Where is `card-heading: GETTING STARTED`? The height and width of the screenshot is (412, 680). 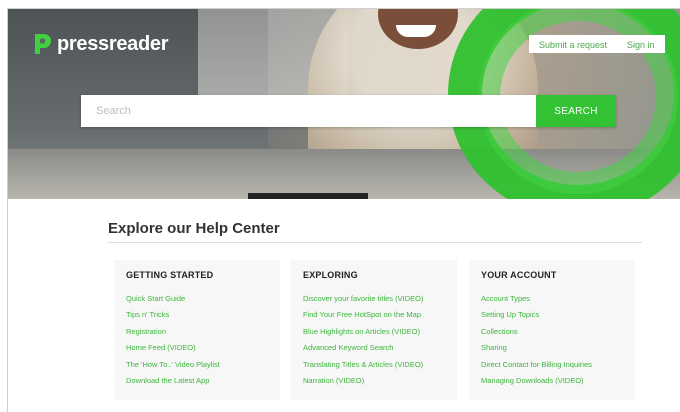 card-heading: GETTING STARTED is located at coordinates (170, 275).